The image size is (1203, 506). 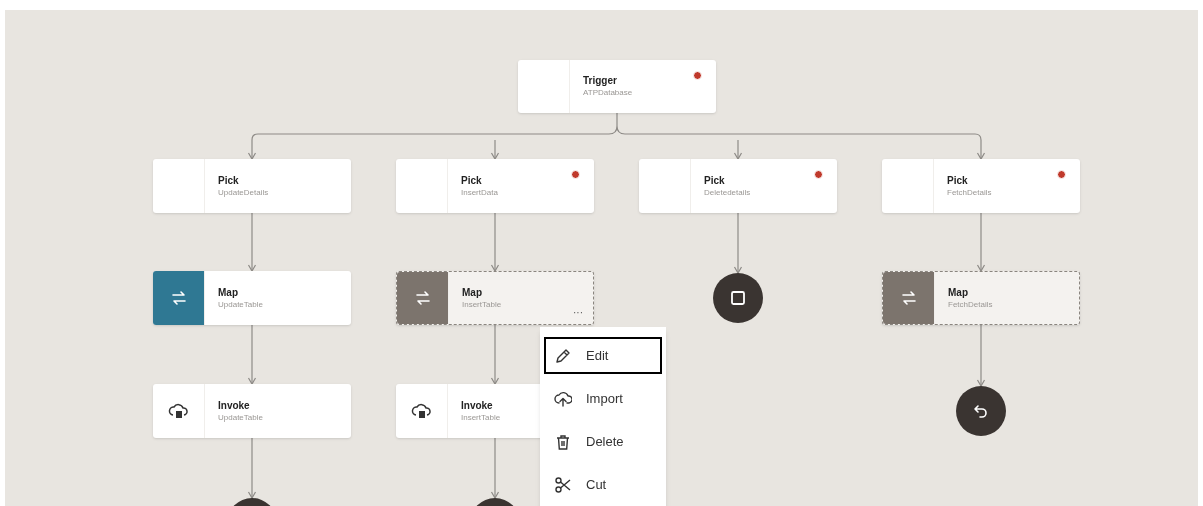 I want to click on map-node: Map UpdateTable, so click(x=252, y=298).